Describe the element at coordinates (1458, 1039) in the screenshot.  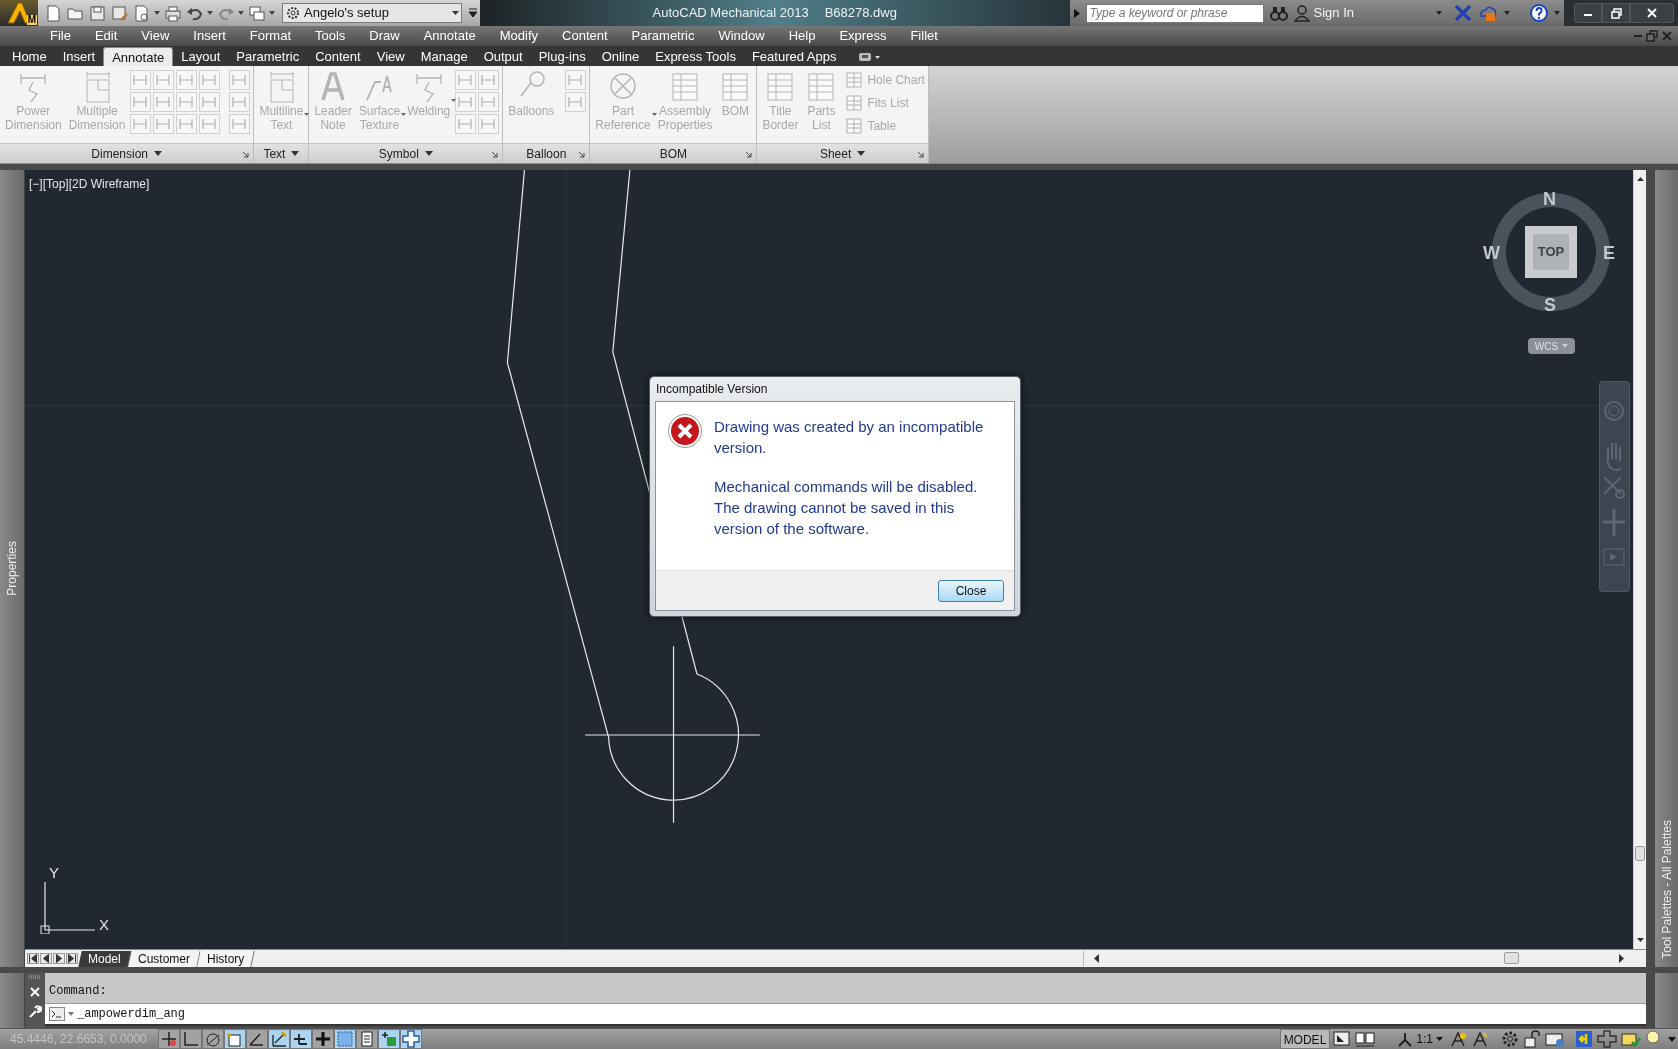
I see `annotation-visibility-icon` at that location.